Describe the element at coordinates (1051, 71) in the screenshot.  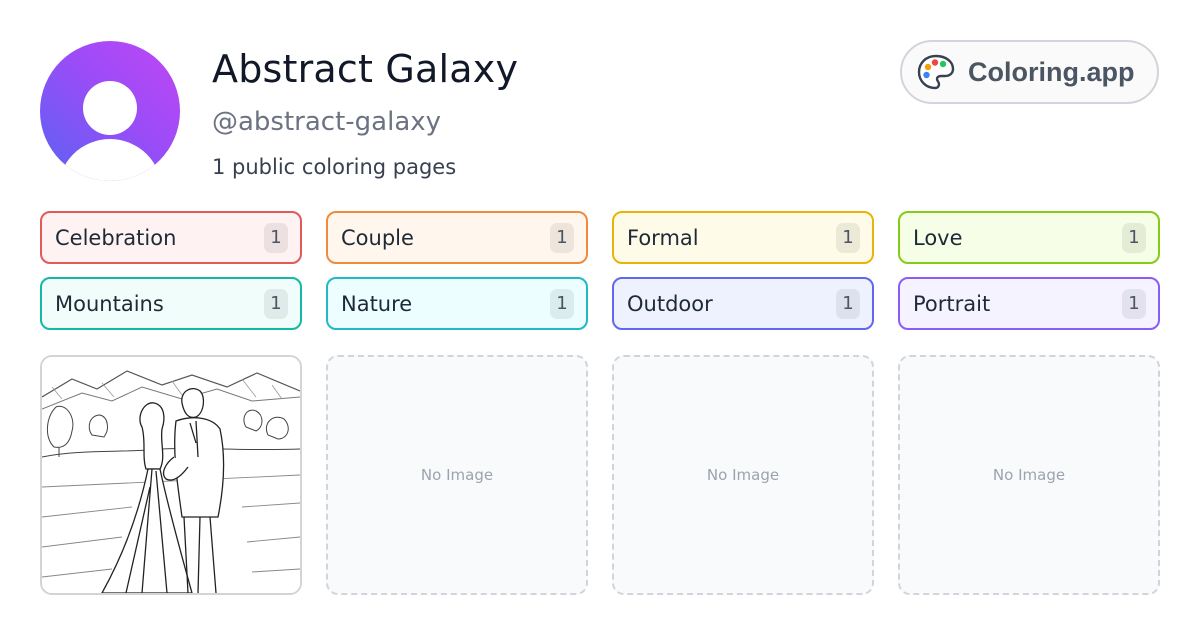
I see `brand-label: Coloring.app` at that location.